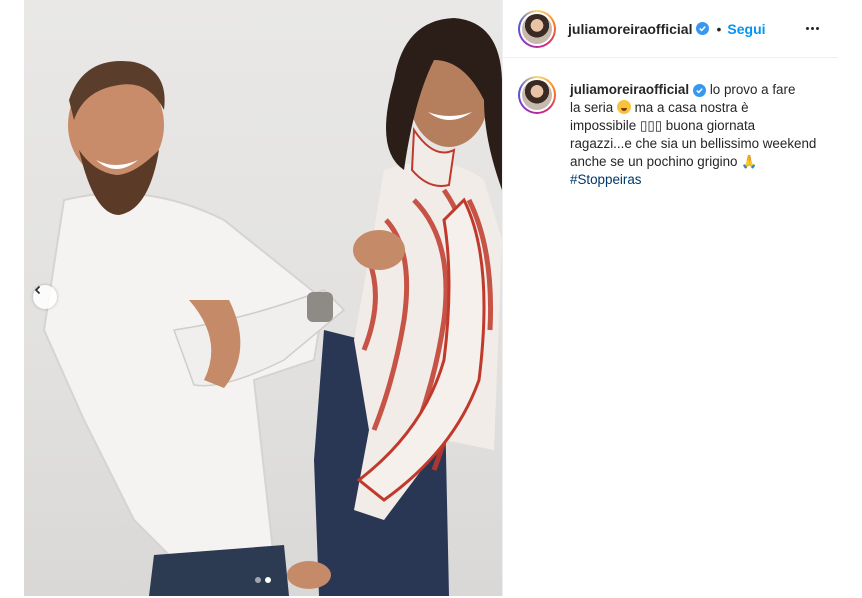  I want to click on caption-avatar, so click(537, 95).